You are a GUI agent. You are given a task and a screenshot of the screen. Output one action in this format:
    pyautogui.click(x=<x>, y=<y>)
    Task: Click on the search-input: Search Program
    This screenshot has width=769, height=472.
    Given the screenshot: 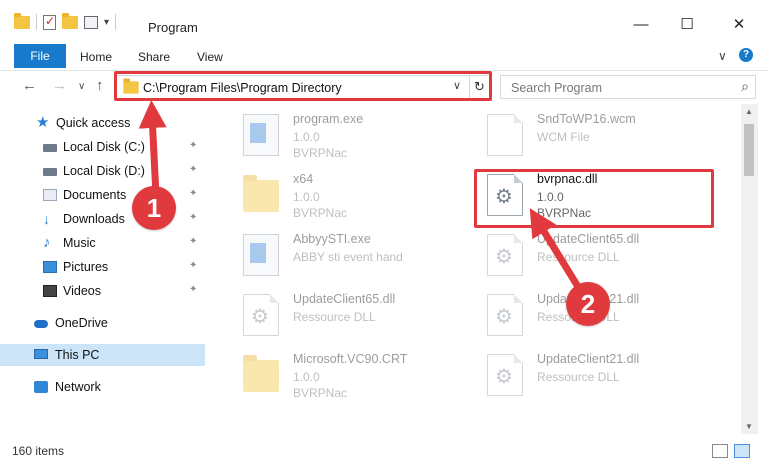 What is the action you would take?
    pyautogui.click(x=556, y=88)
    